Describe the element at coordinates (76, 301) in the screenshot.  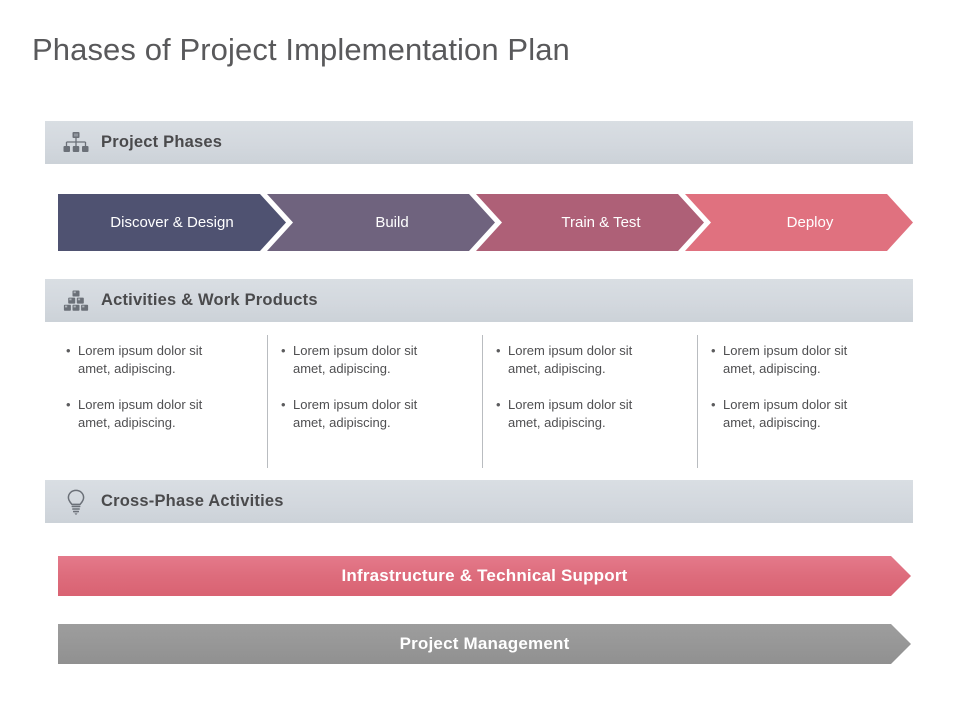
I see `blocks-stack-icon` at that location.